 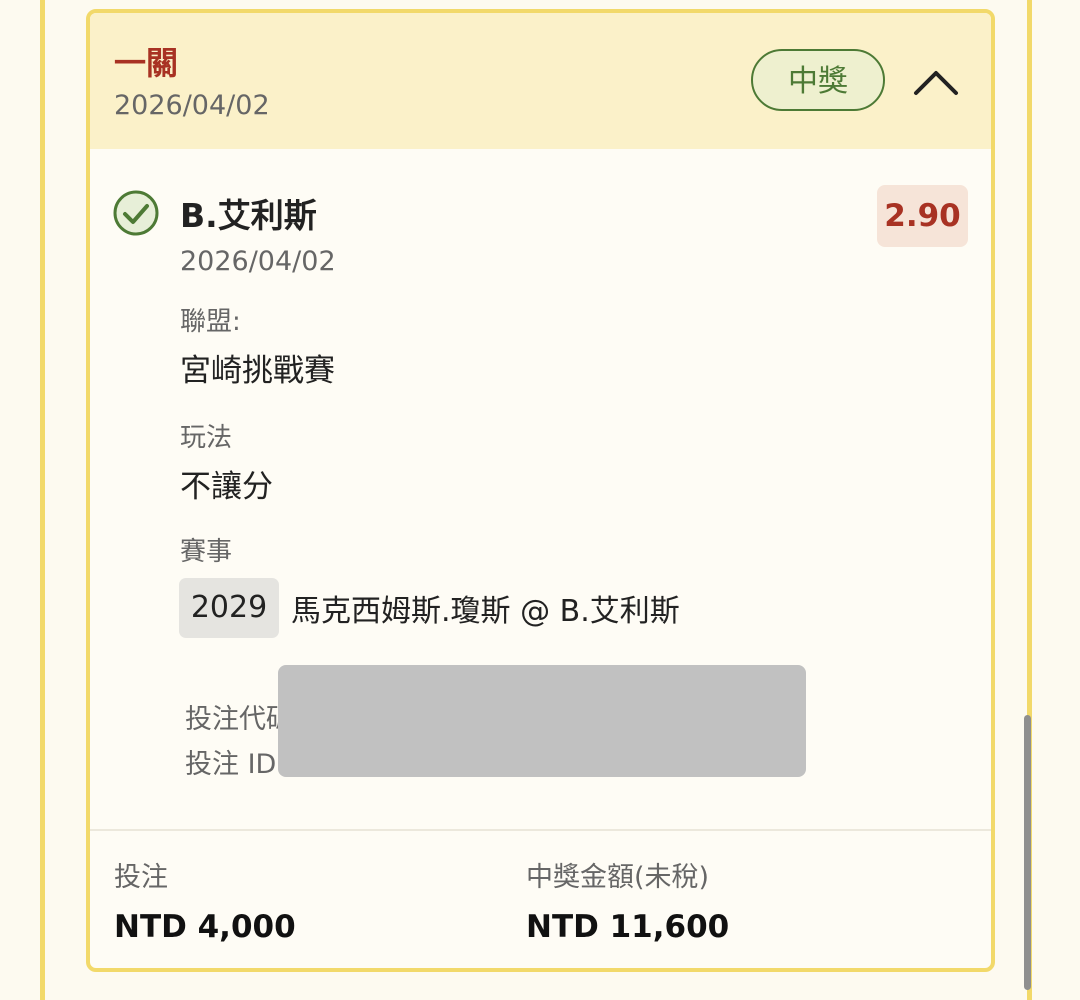 What do you see at coordinates (206, 438) in the screenshot?
I see `play-label: 玩法` at bounding box center [206, 438].